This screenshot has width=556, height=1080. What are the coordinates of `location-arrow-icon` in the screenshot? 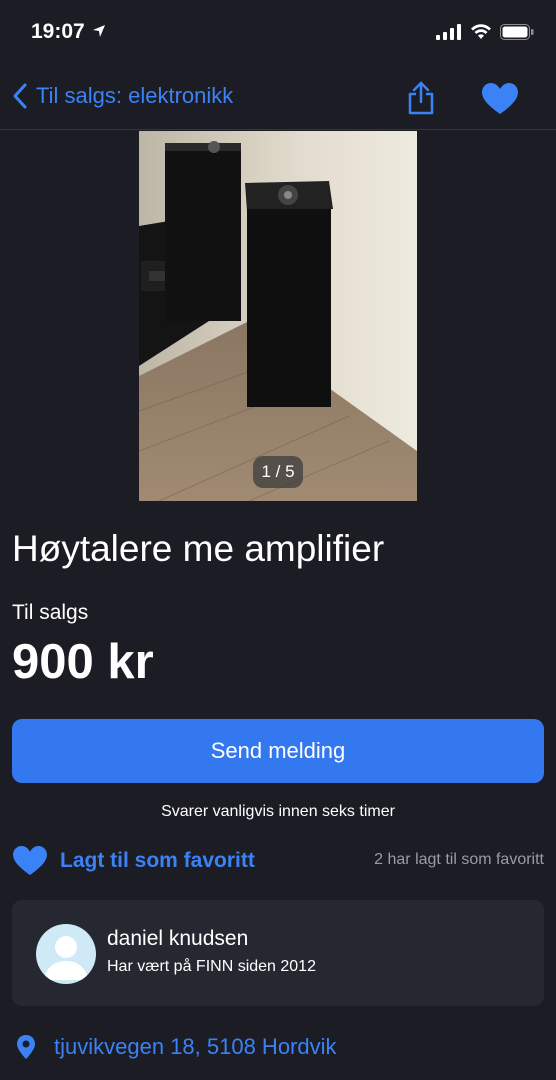 It's located at (99, 33).